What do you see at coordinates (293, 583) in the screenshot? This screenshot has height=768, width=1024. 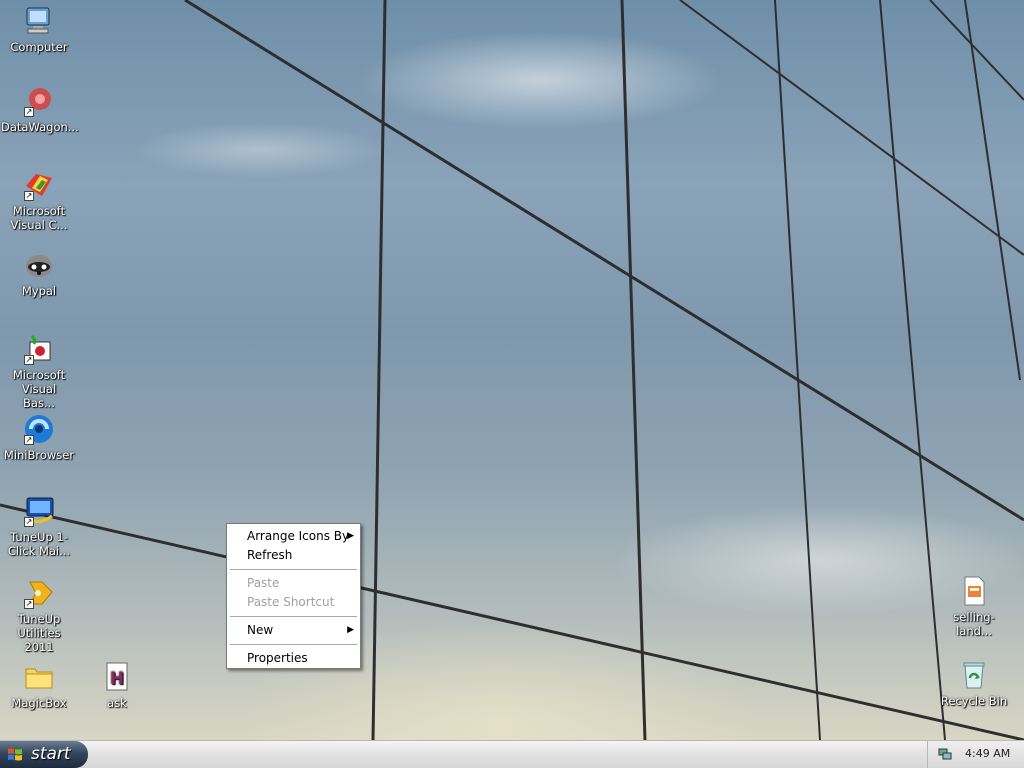 I see `menu-item-paste: Paste` at bounding box center [293, 583].